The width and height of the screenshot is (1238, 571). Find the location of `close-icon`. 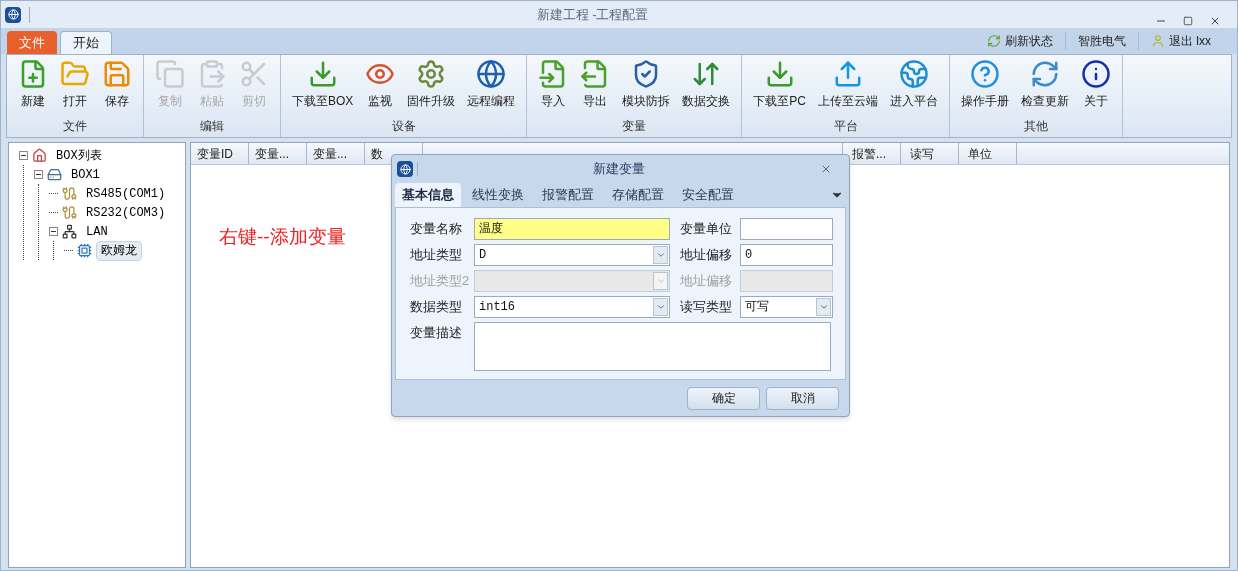

close-icon is located at coordinates (826, 169).